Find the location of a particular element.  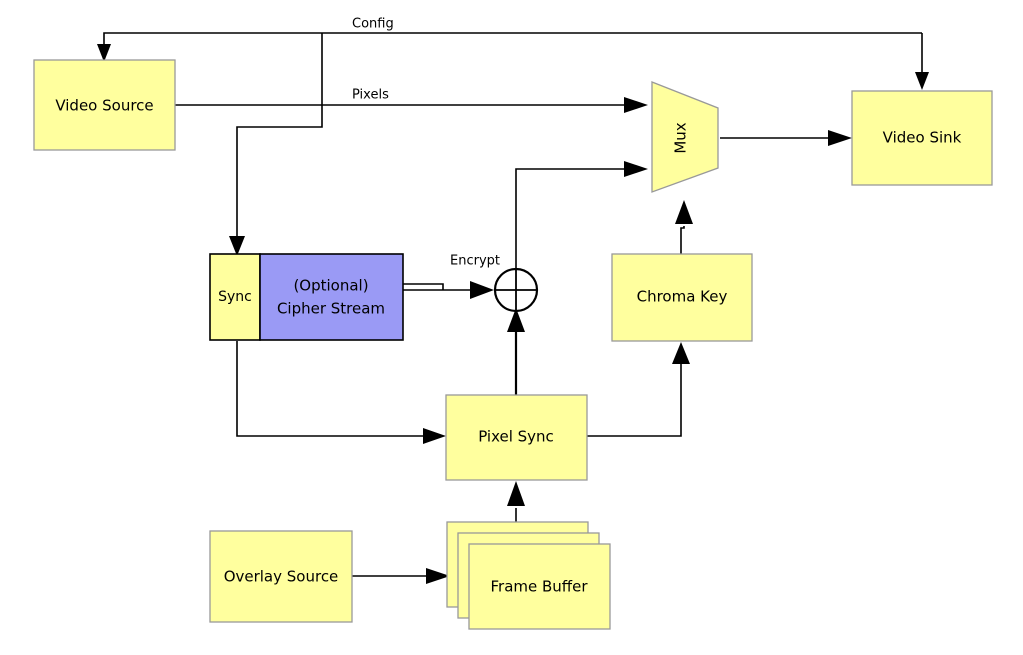

node-overlay-source: Overlay Source is located at coordinates (281, 576).